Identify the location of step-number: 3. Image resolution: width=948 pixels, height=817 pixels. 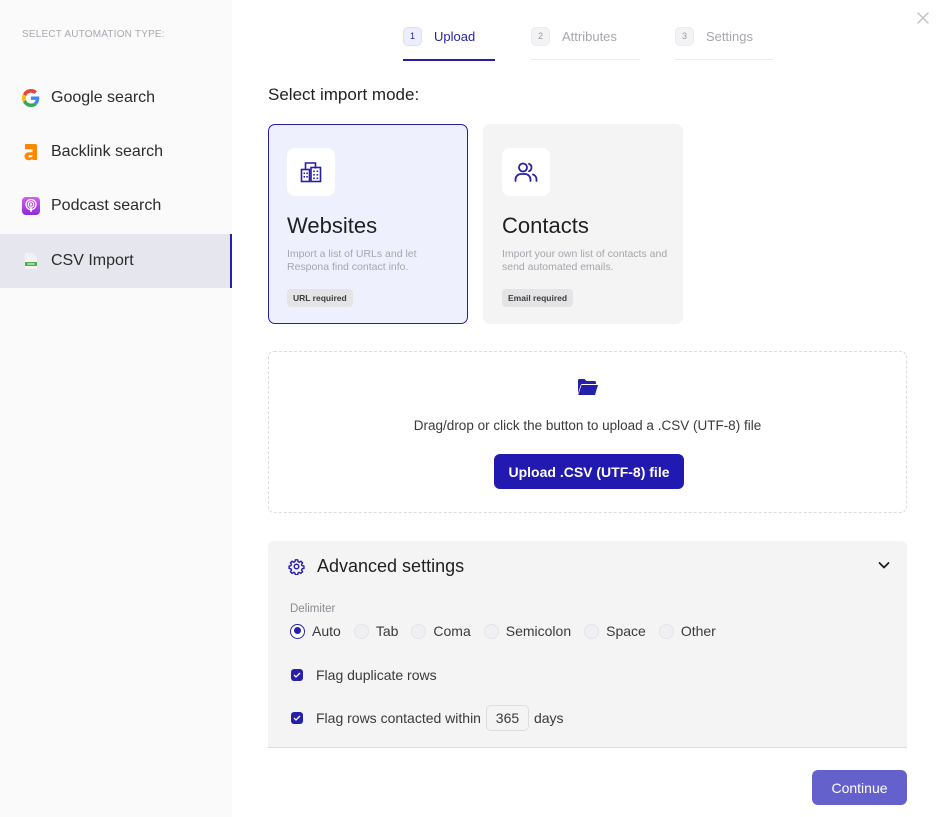
(684, 36).